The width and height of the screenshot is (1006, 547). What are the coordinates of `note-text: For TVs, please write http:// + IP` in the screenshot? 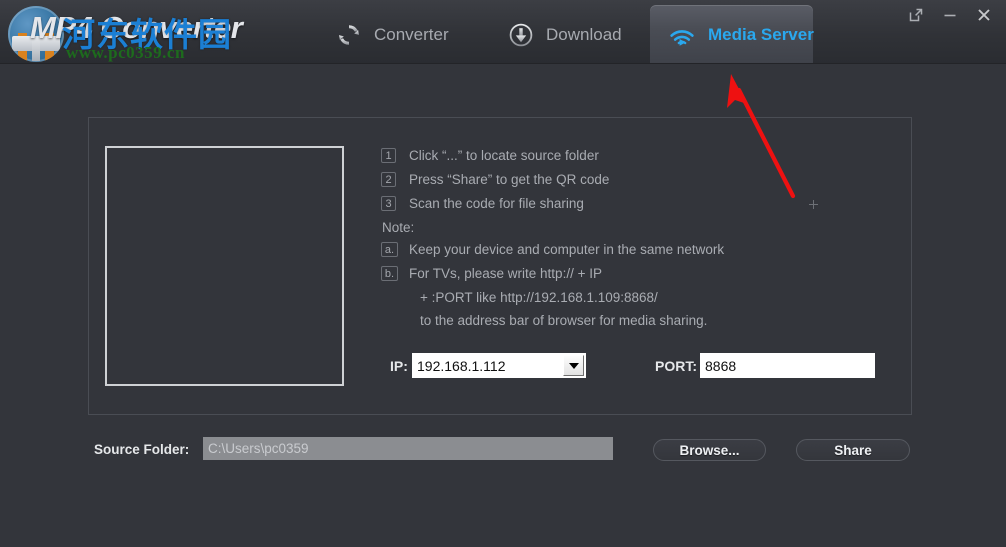 It's located at (505, 273).